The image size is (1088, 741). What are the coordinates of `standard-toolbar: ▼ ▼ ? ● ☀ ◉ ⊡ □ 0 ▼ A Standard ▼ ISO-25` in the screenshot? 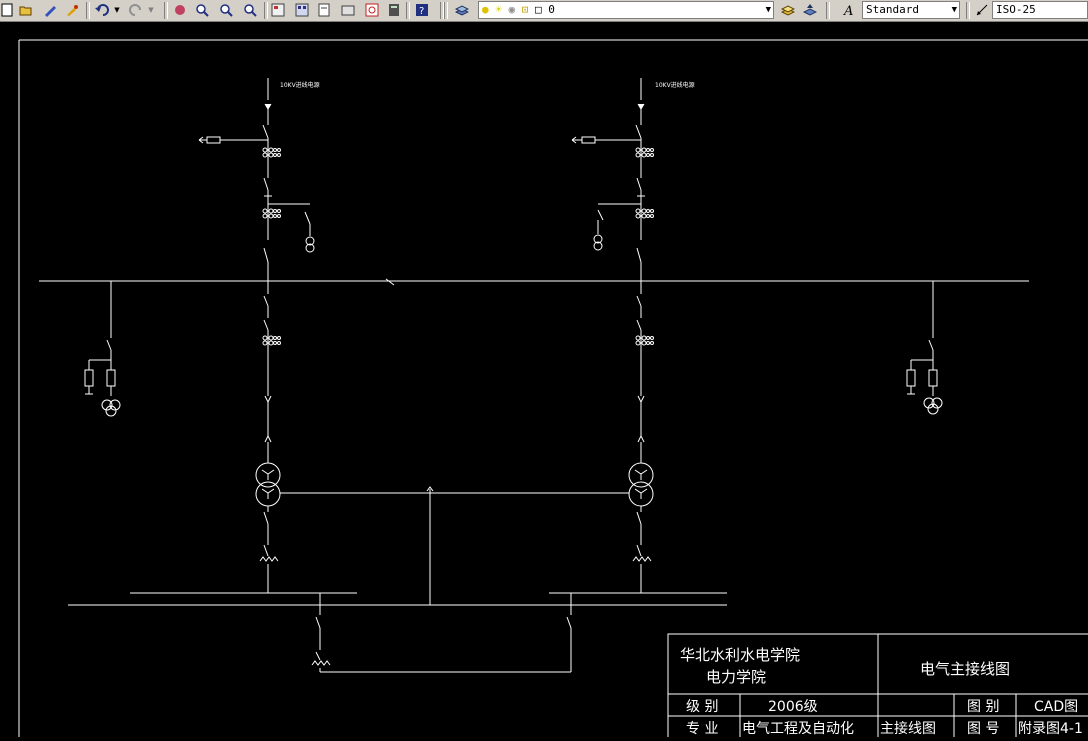 It's located at (544, 11).